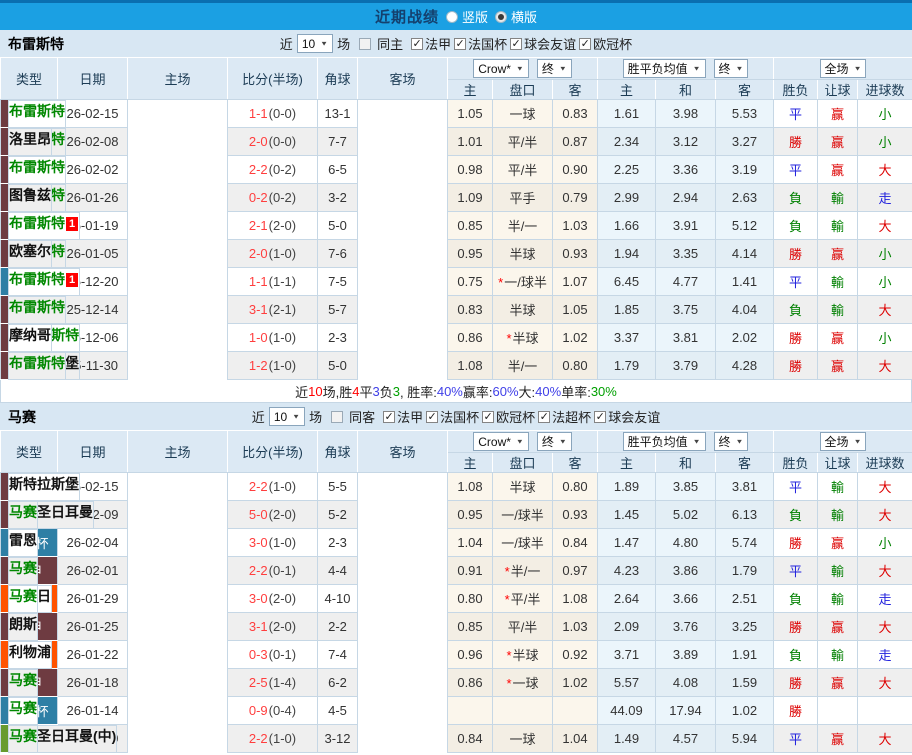  Describe the element at coordinates (272, 365) in the screenshot. I see `score-cell: 1-2(1-0)` at that location.